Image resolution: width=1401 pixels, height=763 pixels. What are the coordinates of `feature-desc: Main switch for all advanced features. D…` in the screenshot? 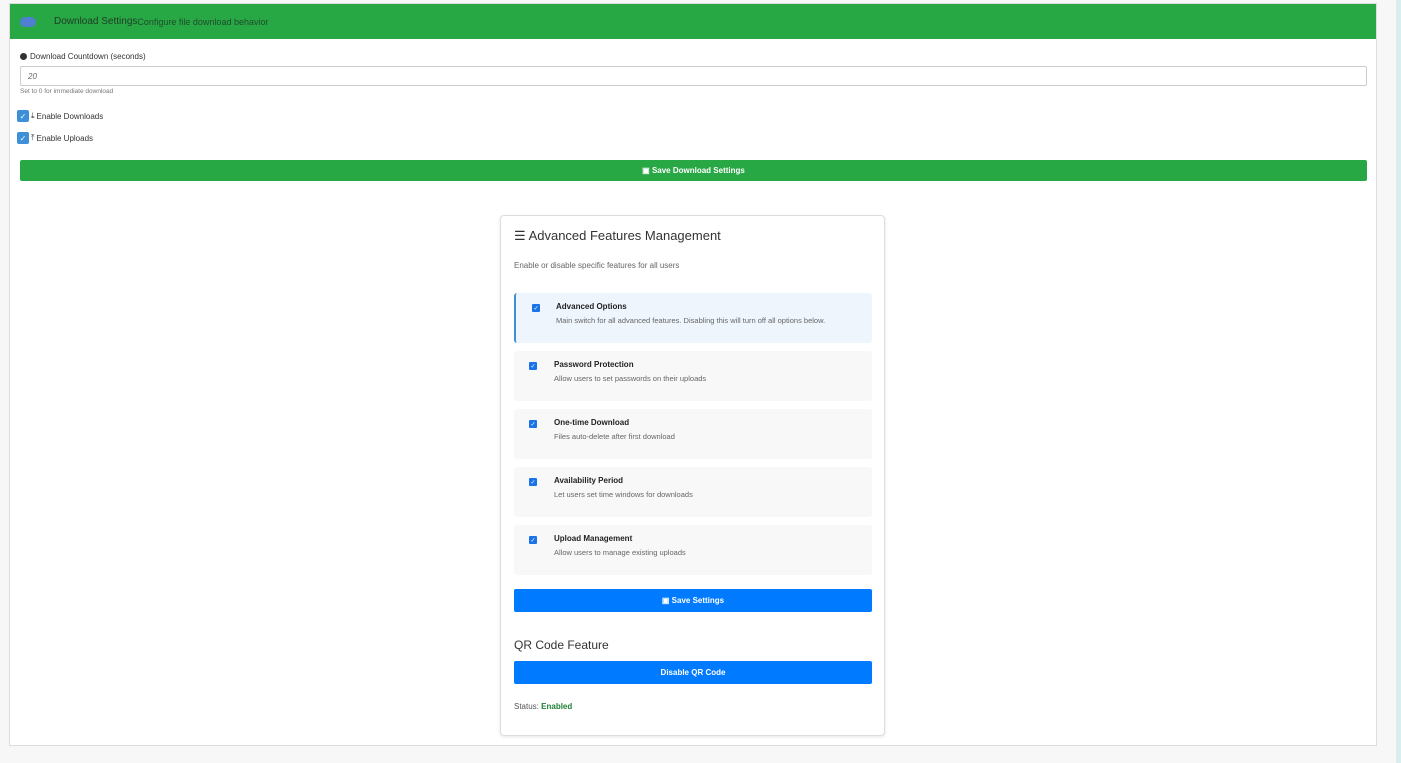 It's located at (691, 320).